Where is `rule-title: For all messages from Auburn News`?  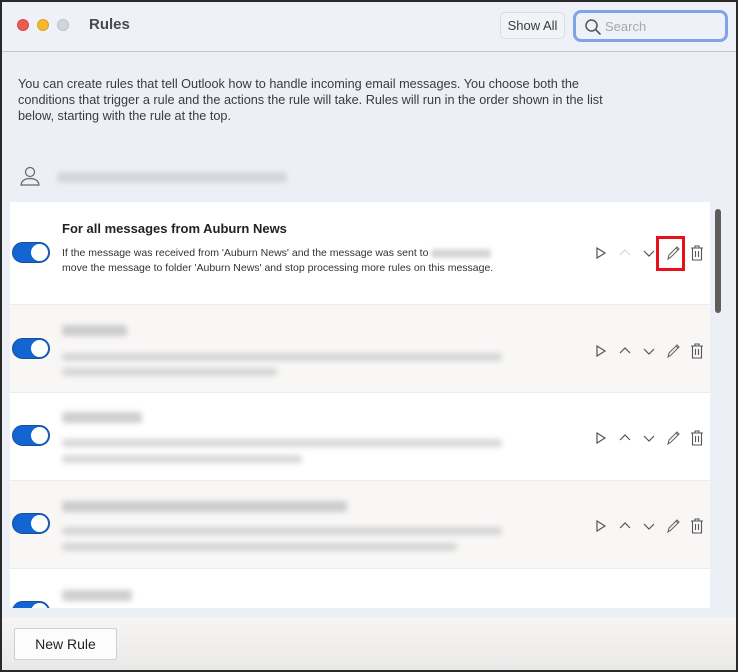 rule-title: For all messages from Auburn News is located at coordinates (174, 228).